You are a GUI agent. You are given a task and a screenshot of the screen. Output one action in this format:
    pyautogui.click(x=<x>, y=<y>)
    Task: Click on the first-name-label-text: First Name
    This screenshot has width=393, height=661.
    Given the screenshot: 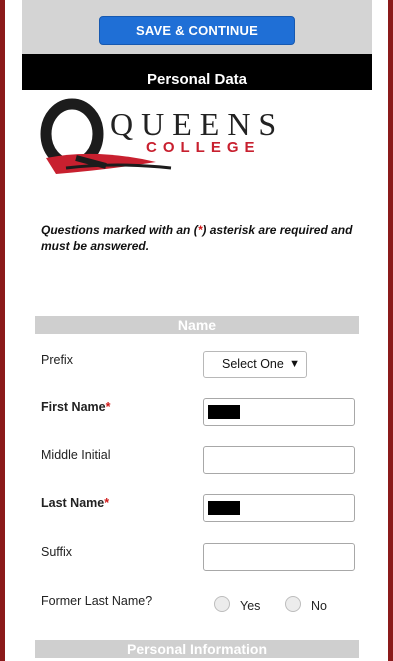 What is the action you would take?
    pyautogui.click(x=73, y=407)
    